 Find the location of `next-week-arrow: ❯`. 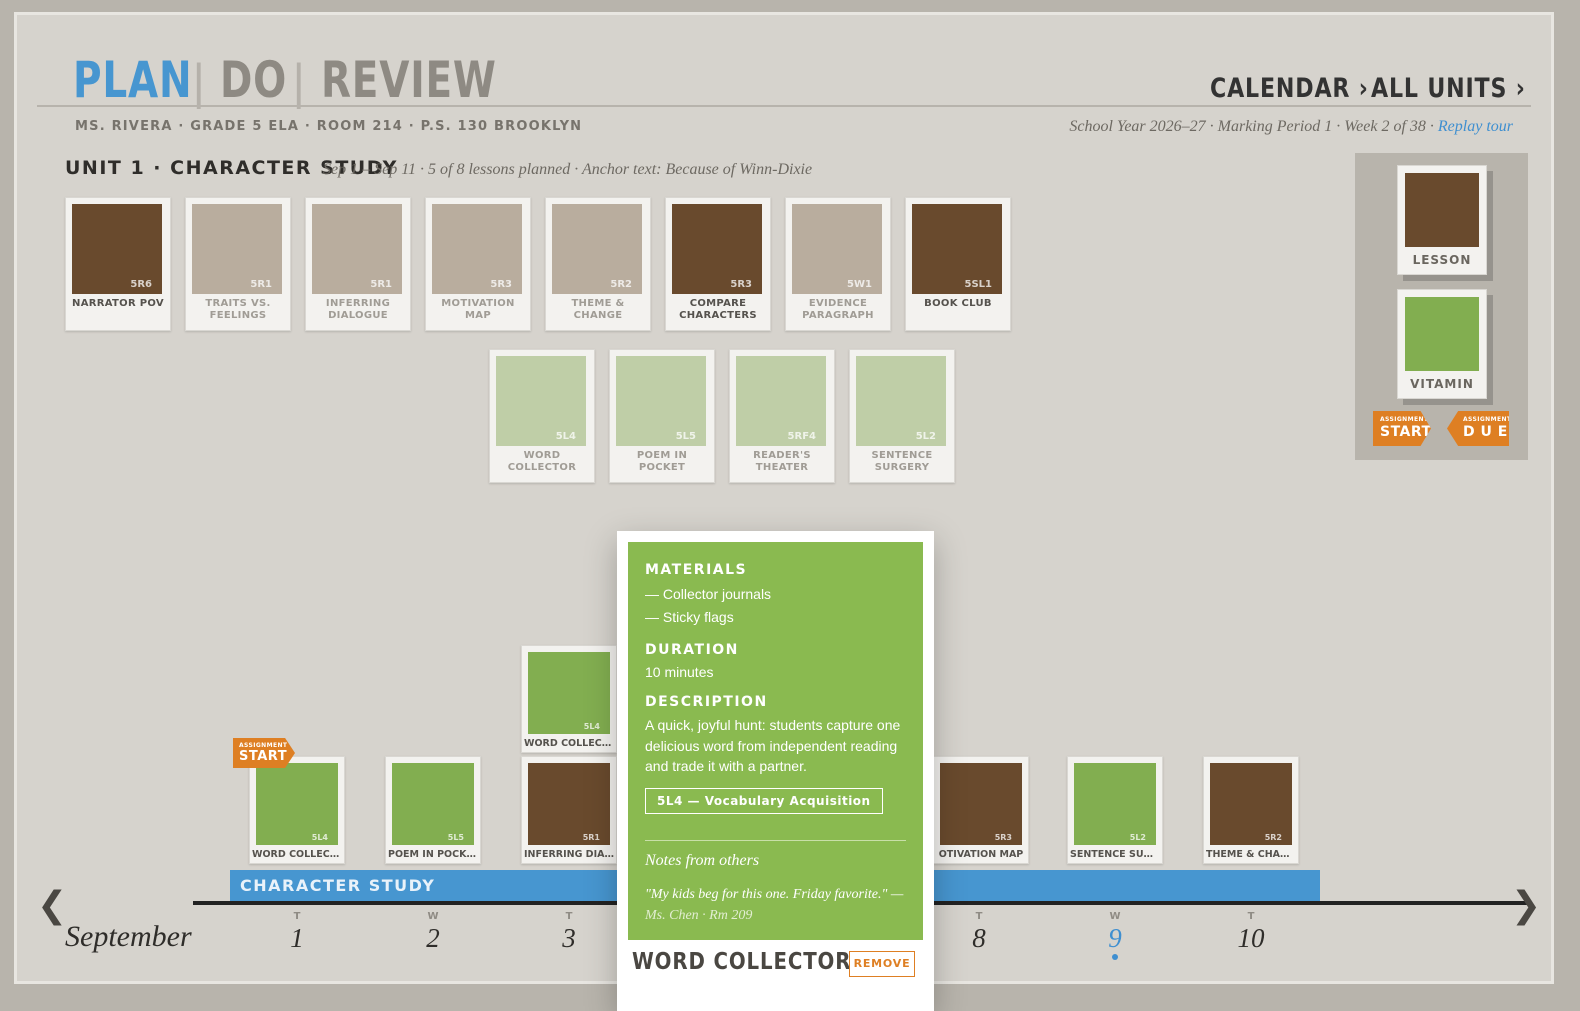

next-week-arrow: ❯ is located at coordinates (1526, 905).